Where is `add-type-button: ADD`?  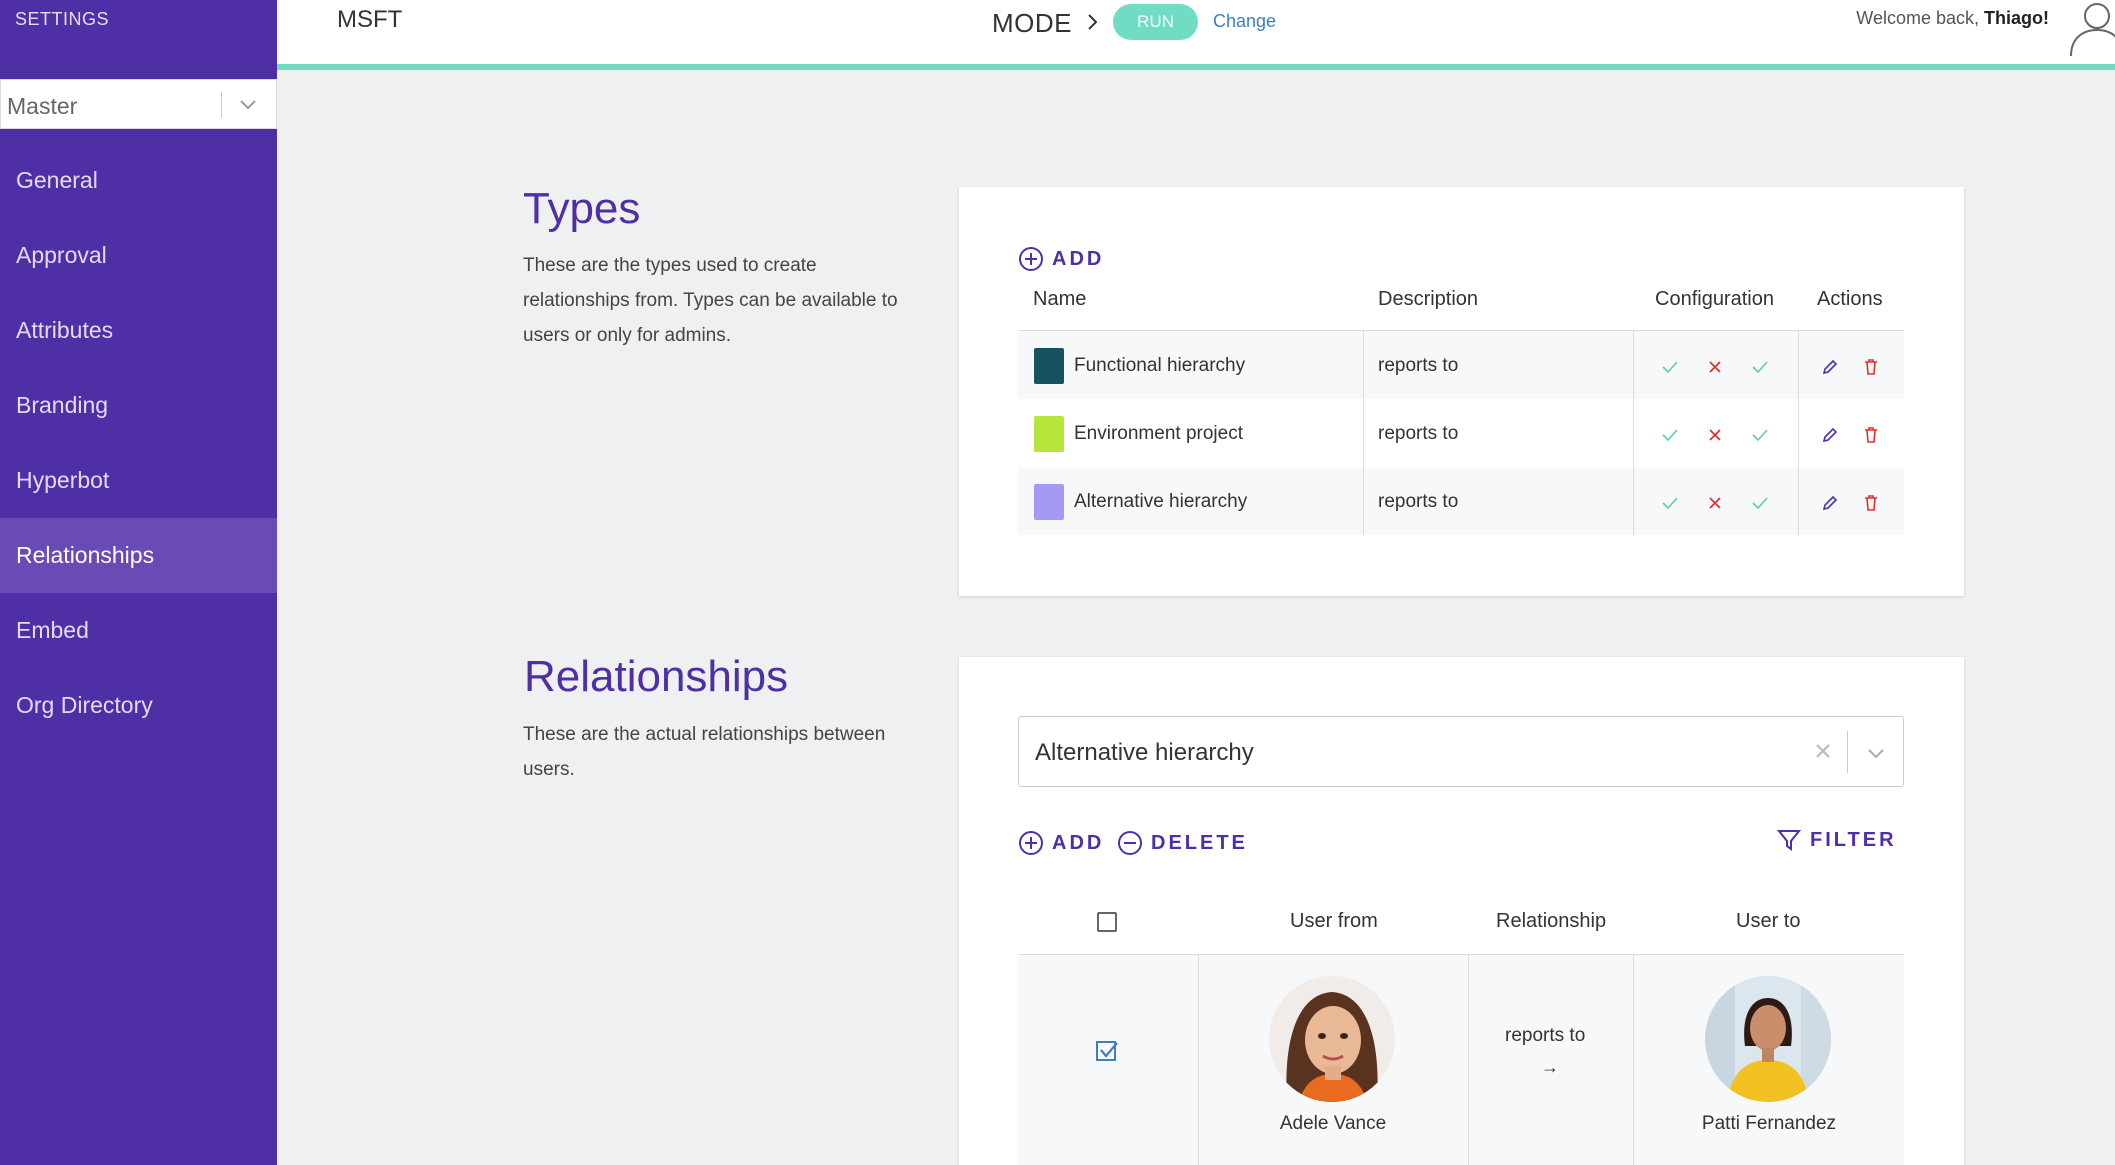 add-type-button: ADD is located at coordinates (1061, 259).